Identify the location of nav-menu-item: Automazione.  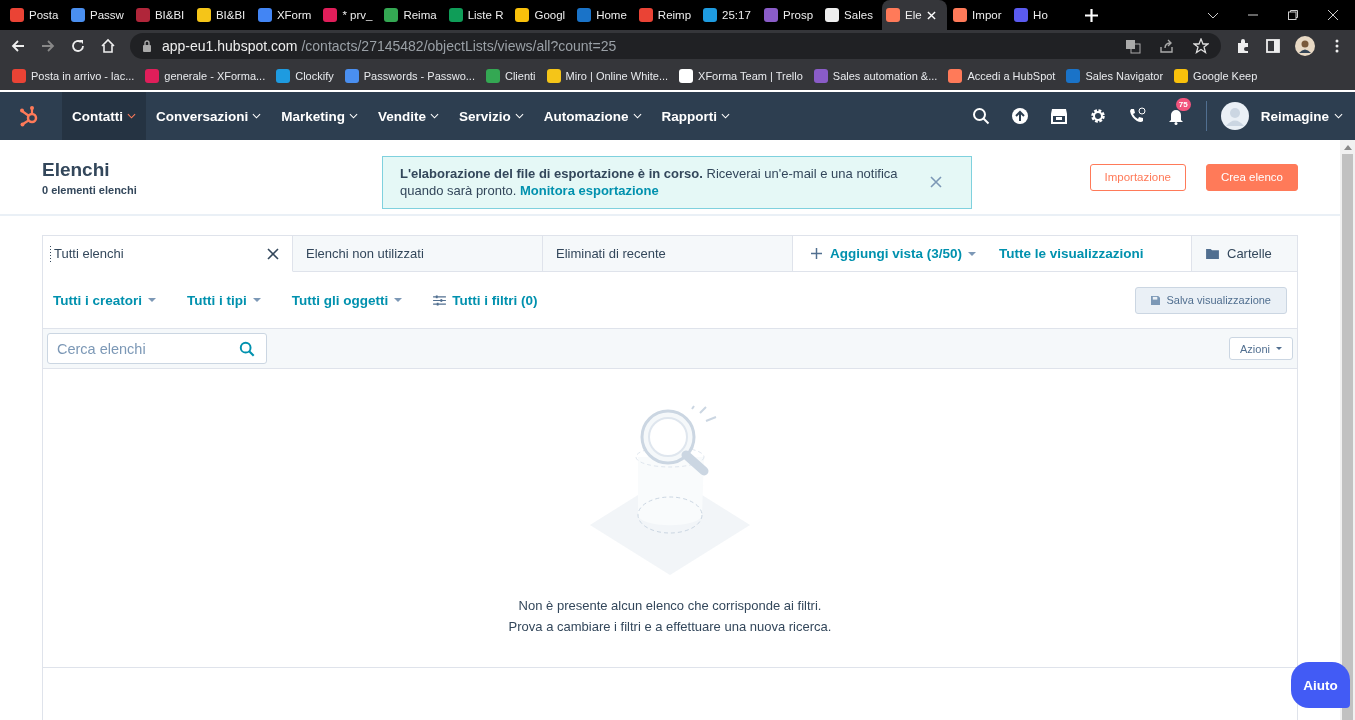
(592, 116).